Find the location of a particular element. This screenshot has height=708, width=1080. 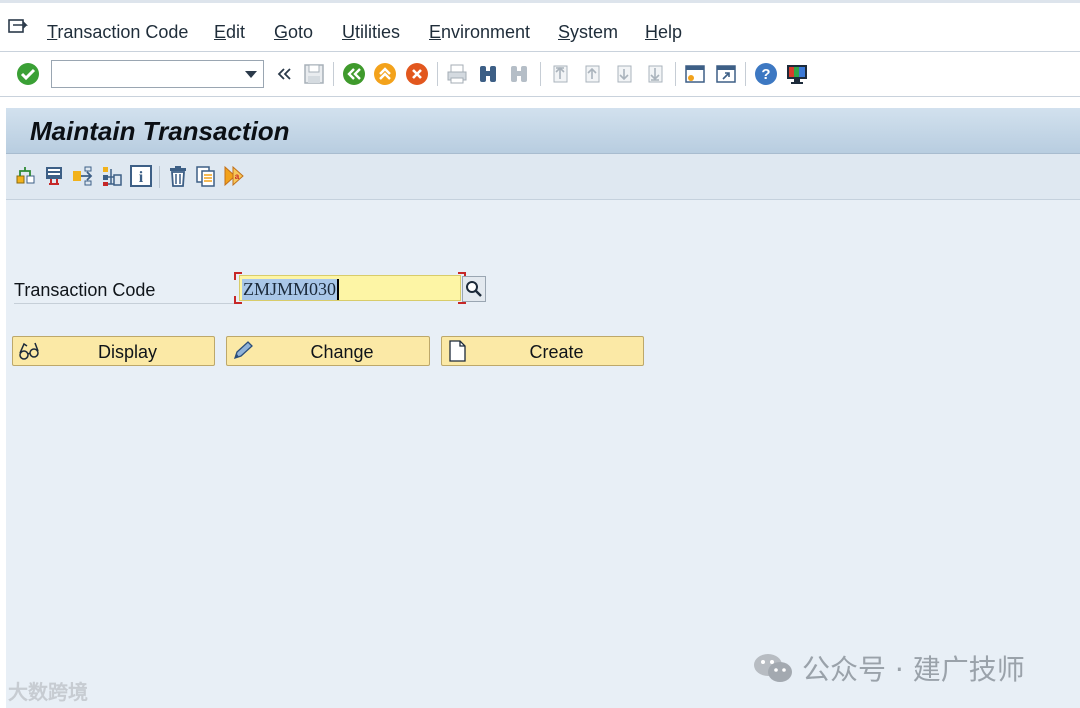

find-button is located at coordinates (488, 74).